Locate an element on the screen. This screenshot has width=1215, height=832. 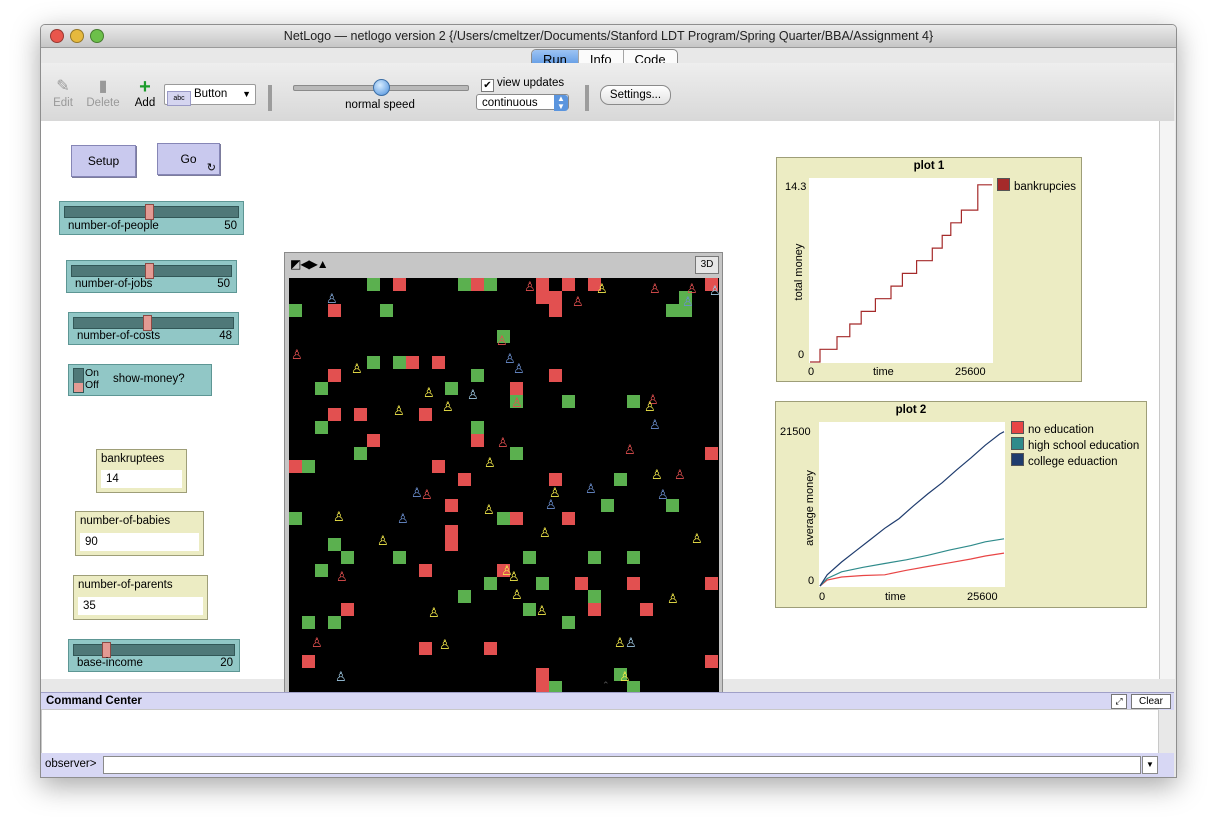
speed-slider-knob is located at coordinates (381, 87).